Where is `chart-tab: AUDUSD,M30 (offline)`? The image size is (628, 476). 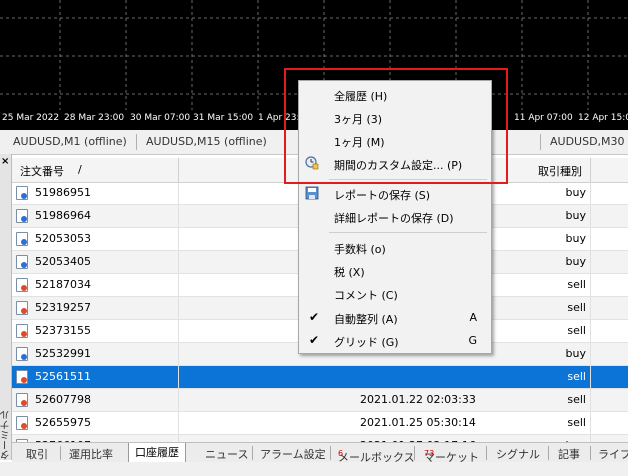 chart-tab: AUDUSD,M30 (offline) is located at coordinates (589, 141).